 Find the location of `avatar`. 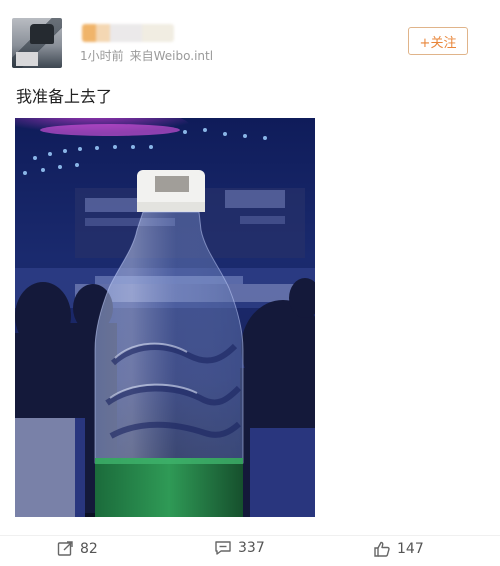

avatar is located at coordinates (37, 43).